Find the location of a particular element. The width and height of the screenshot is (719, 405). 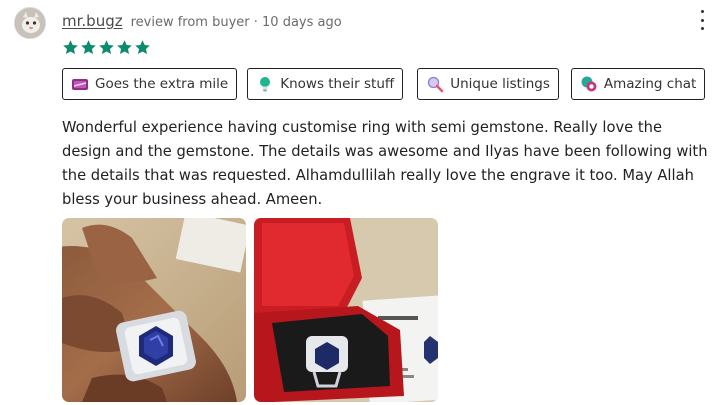

review-photo-ring-in-box is located at coordinates (346, 310).